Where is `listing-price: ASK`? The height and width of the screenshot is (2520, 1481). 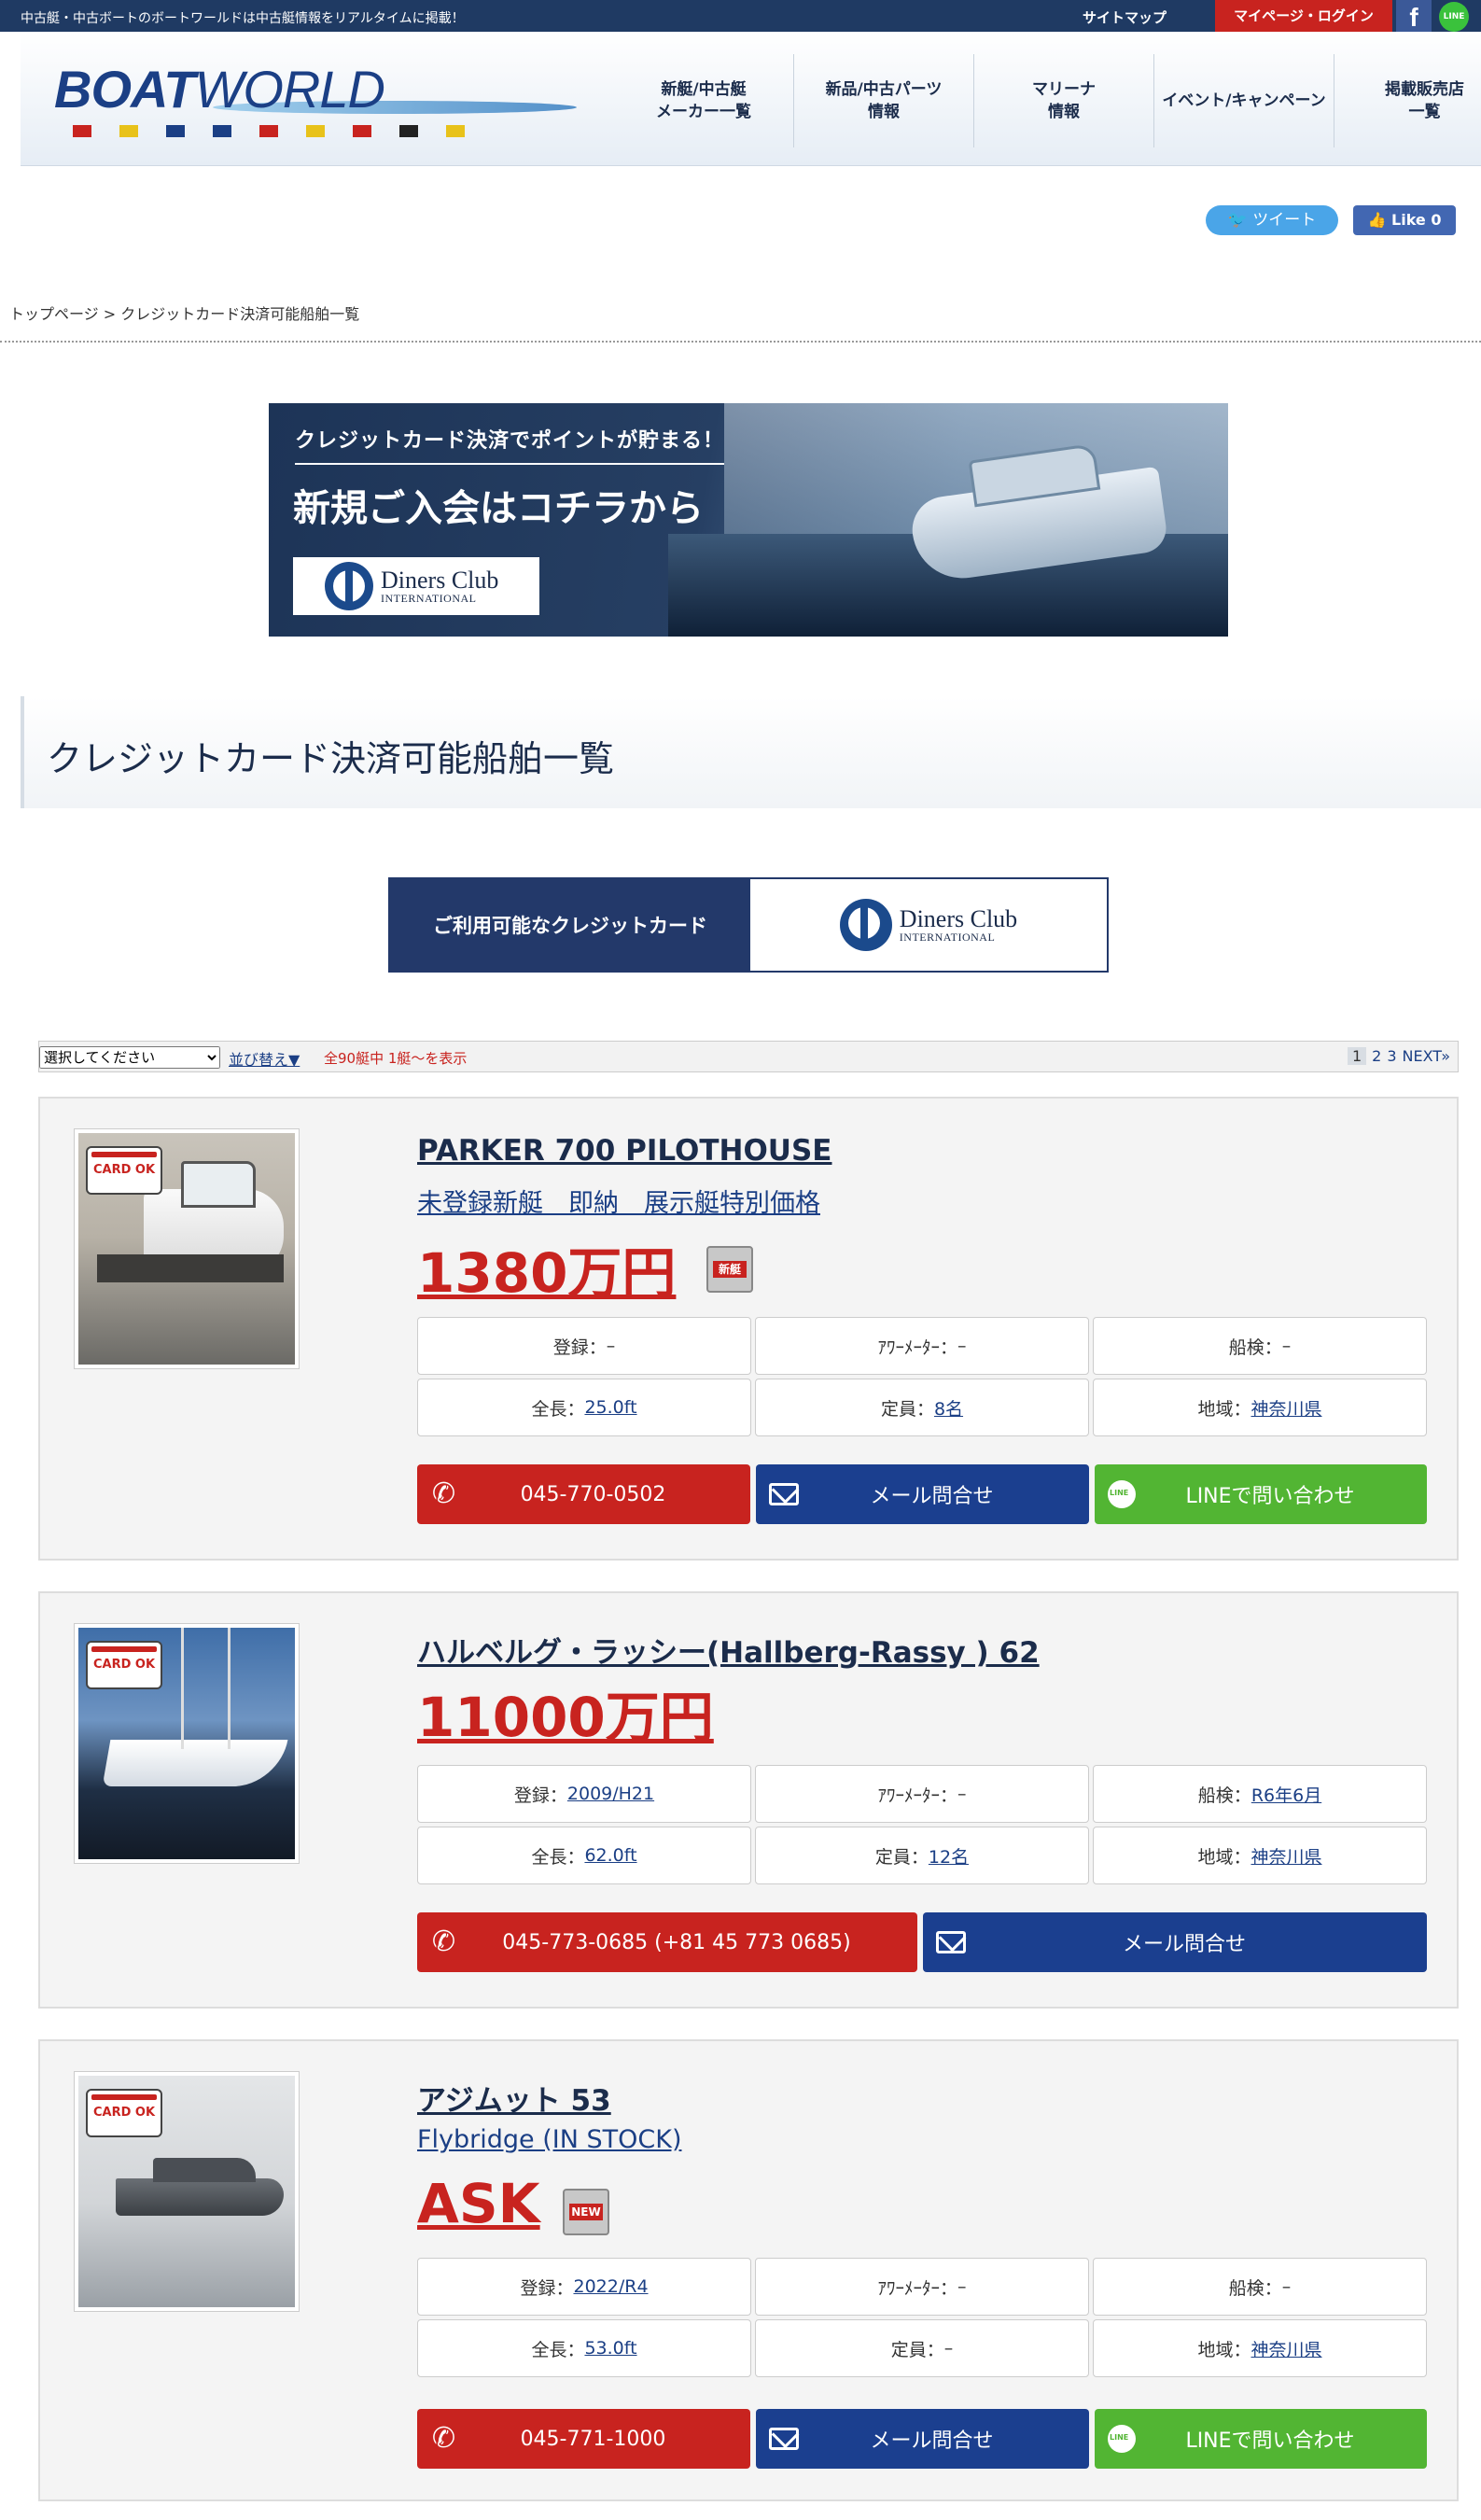
listing-price: ASK is located at coordinates (479, 2203).